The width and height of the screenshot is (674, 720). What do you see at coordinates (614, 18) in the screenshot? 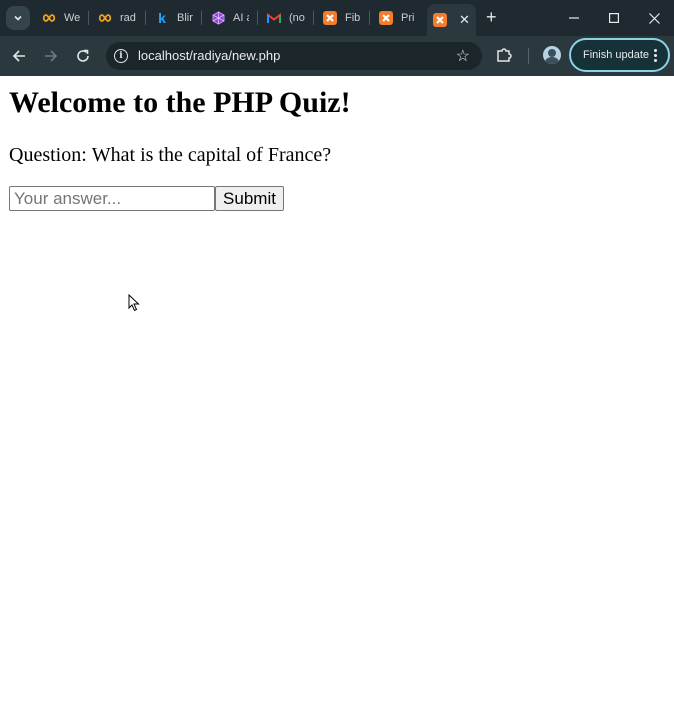
I see `maximize-icon` at bounding box center [614, 18].